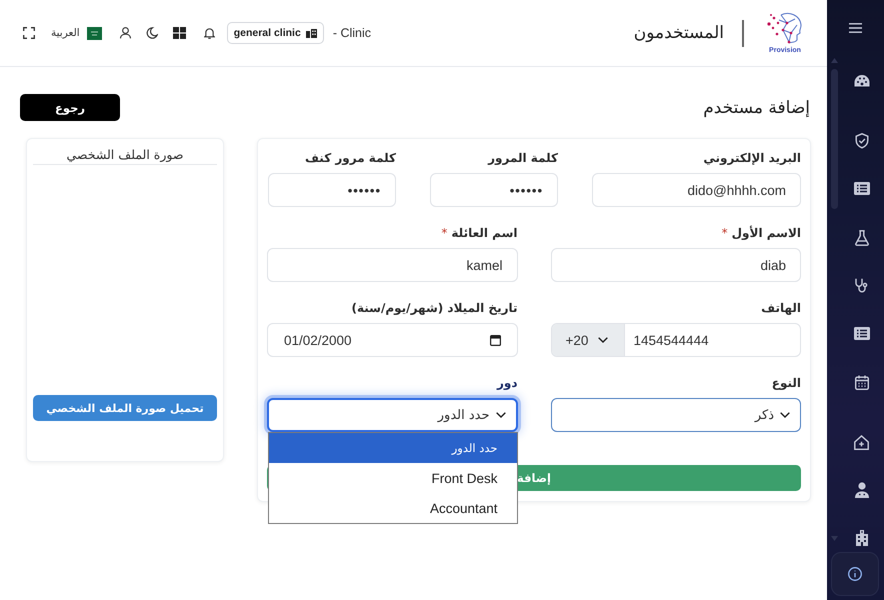  I want to click on input-field: diab, so click(675, 265).